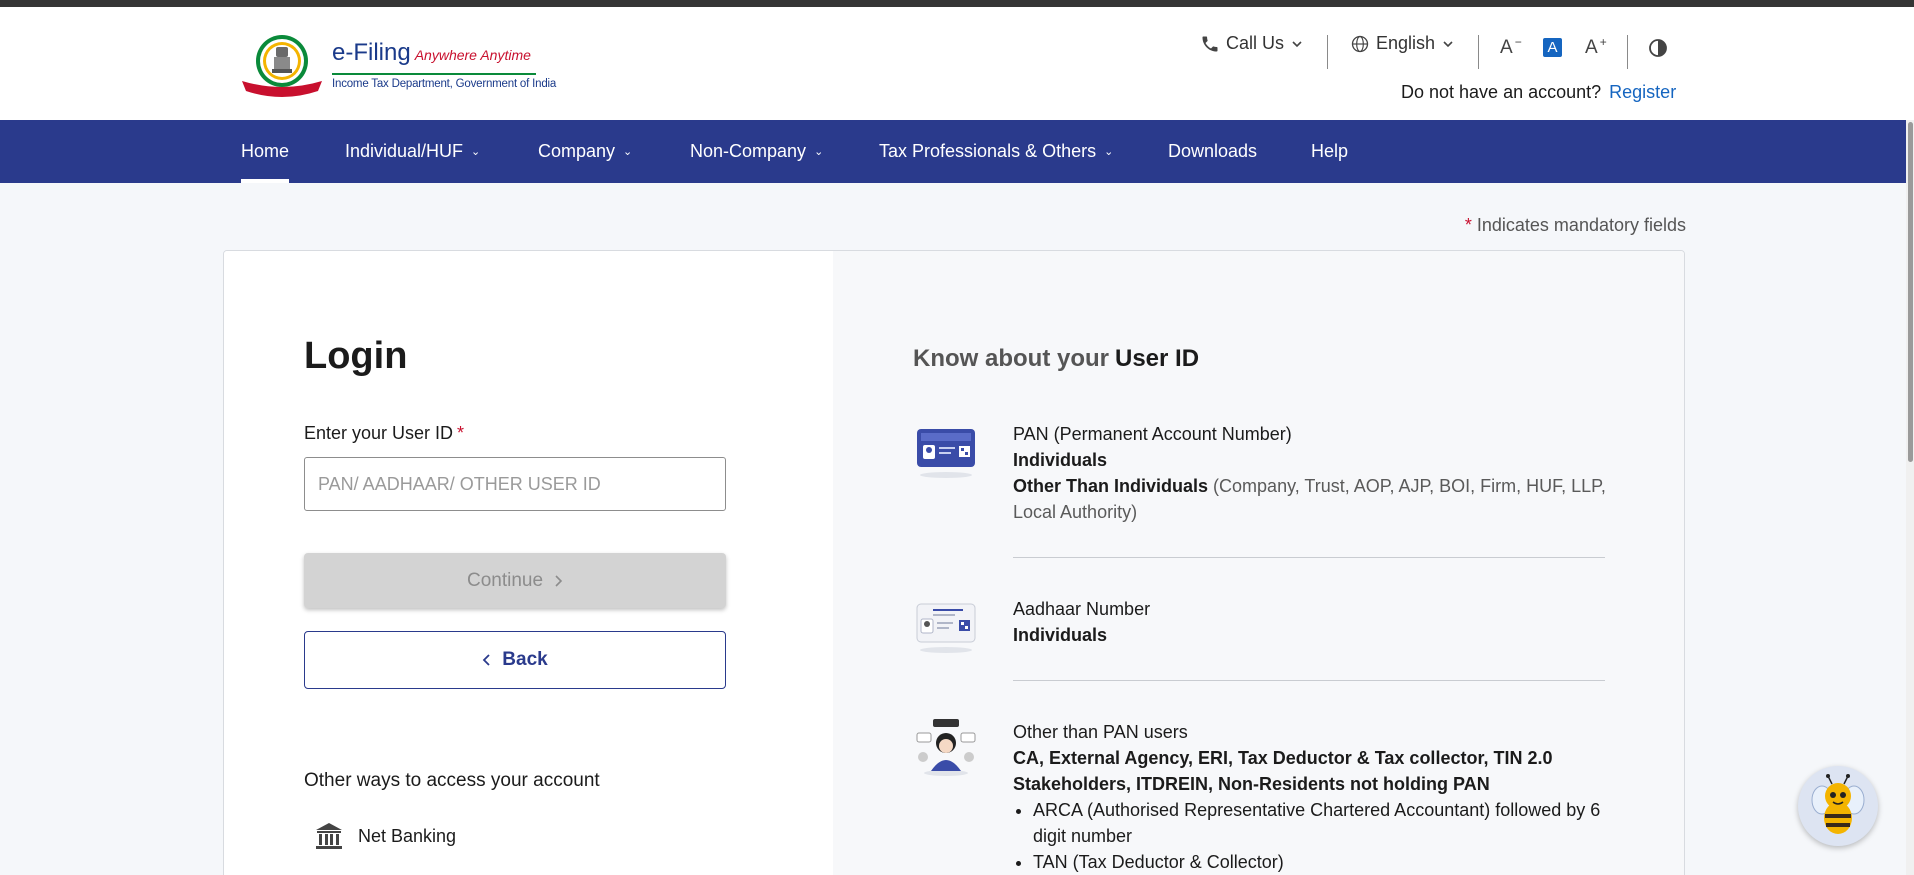  I want to click on emblem-icon, so click(282, 66).